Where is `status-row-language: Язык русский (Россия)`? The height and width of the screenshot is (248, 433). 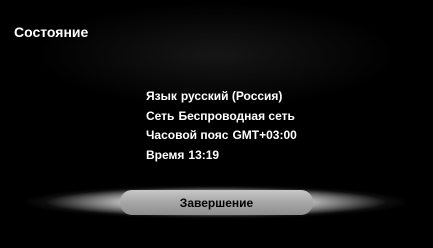
status-row-language: Язык русский (Россия) is located at coordinates (221, 97).